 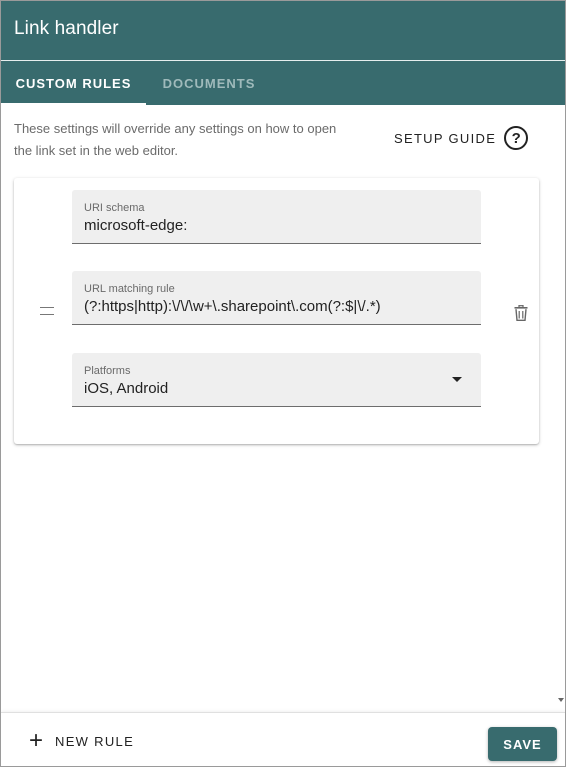 I want to click on uri-schema-input: microsoft-edge:, so click(x=277, y=225).